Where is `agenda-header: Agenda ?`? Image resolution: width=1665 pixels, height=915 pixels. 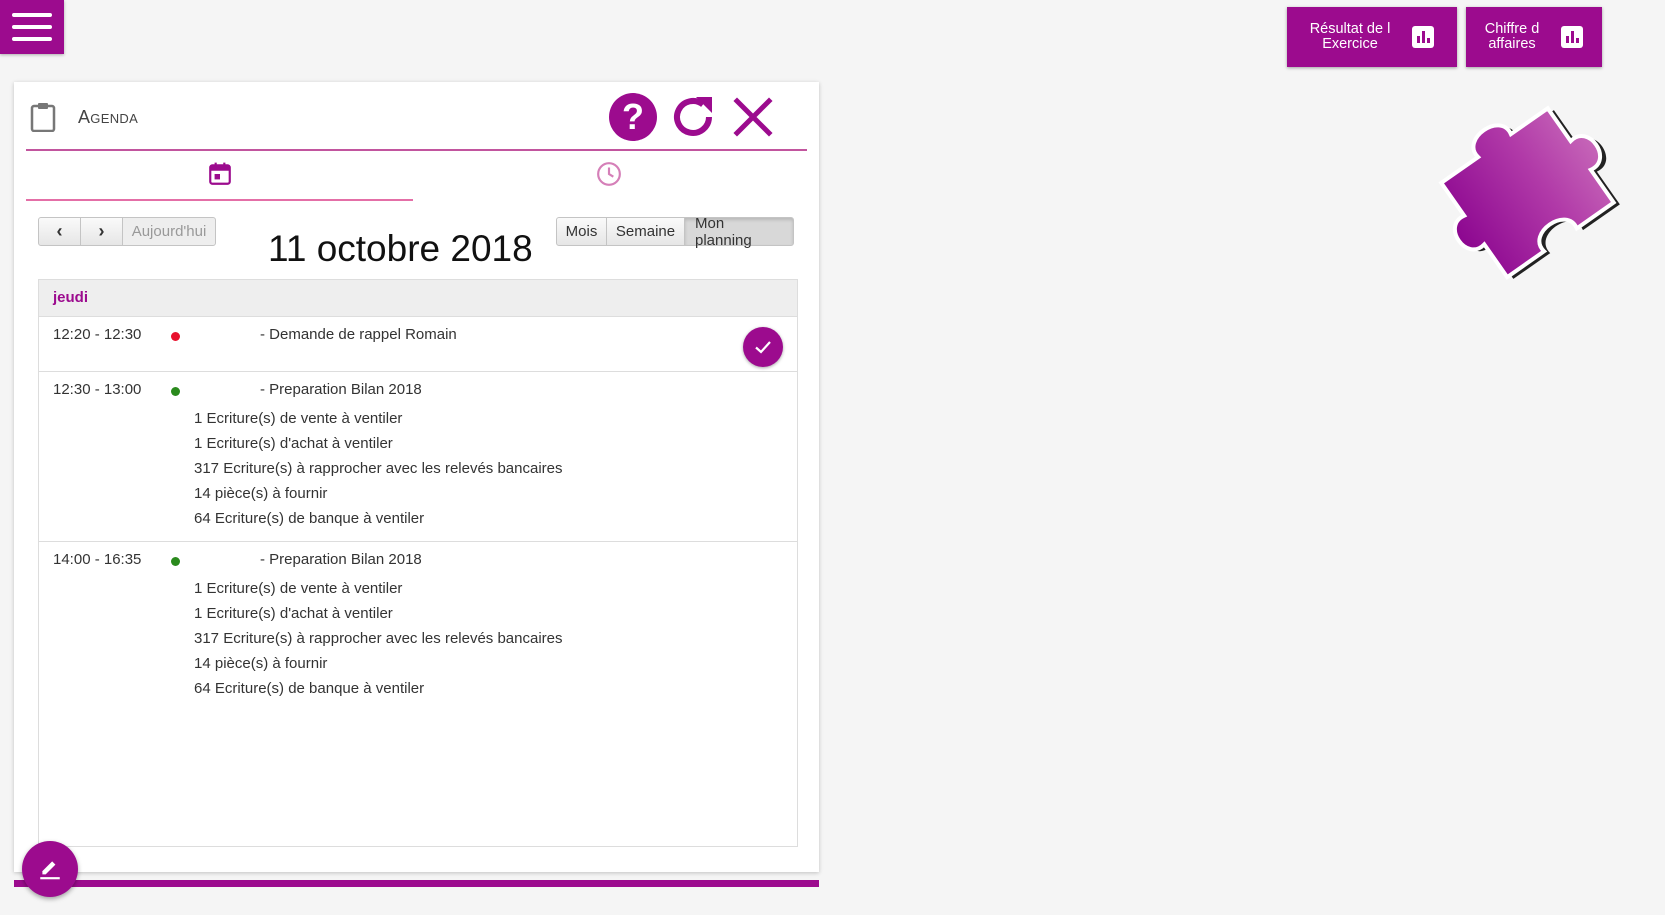 agenda-header: Agenda ? is located at coordinates (416, 116).